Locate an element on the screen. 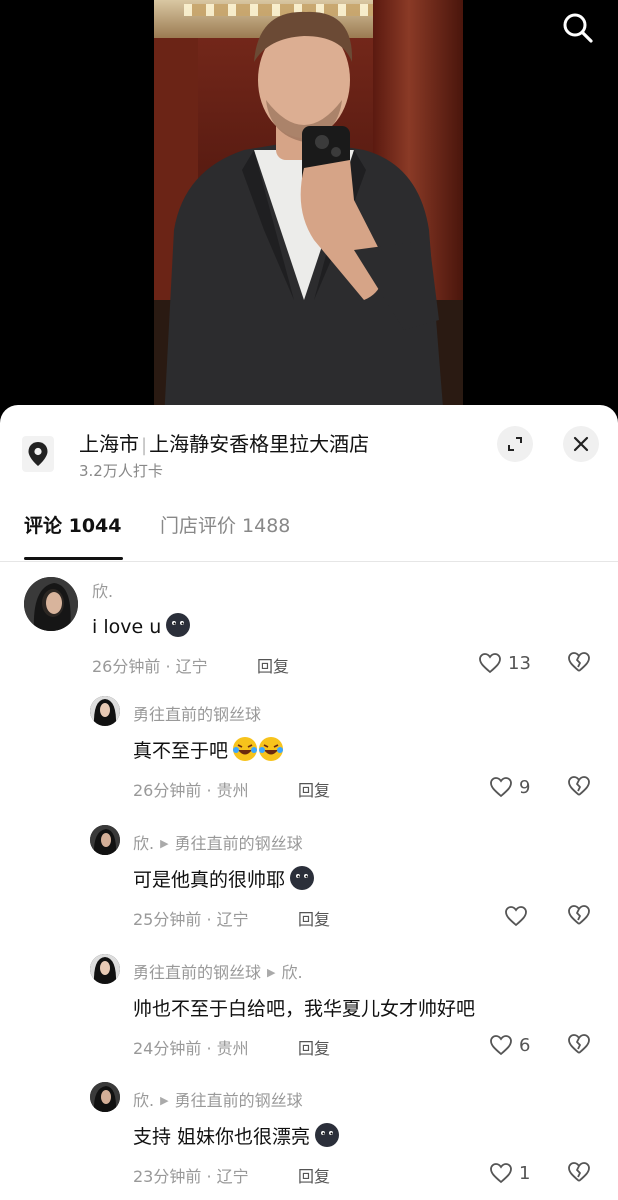  comment-text: 真不至于吧 is located at coordinates (208, 749).